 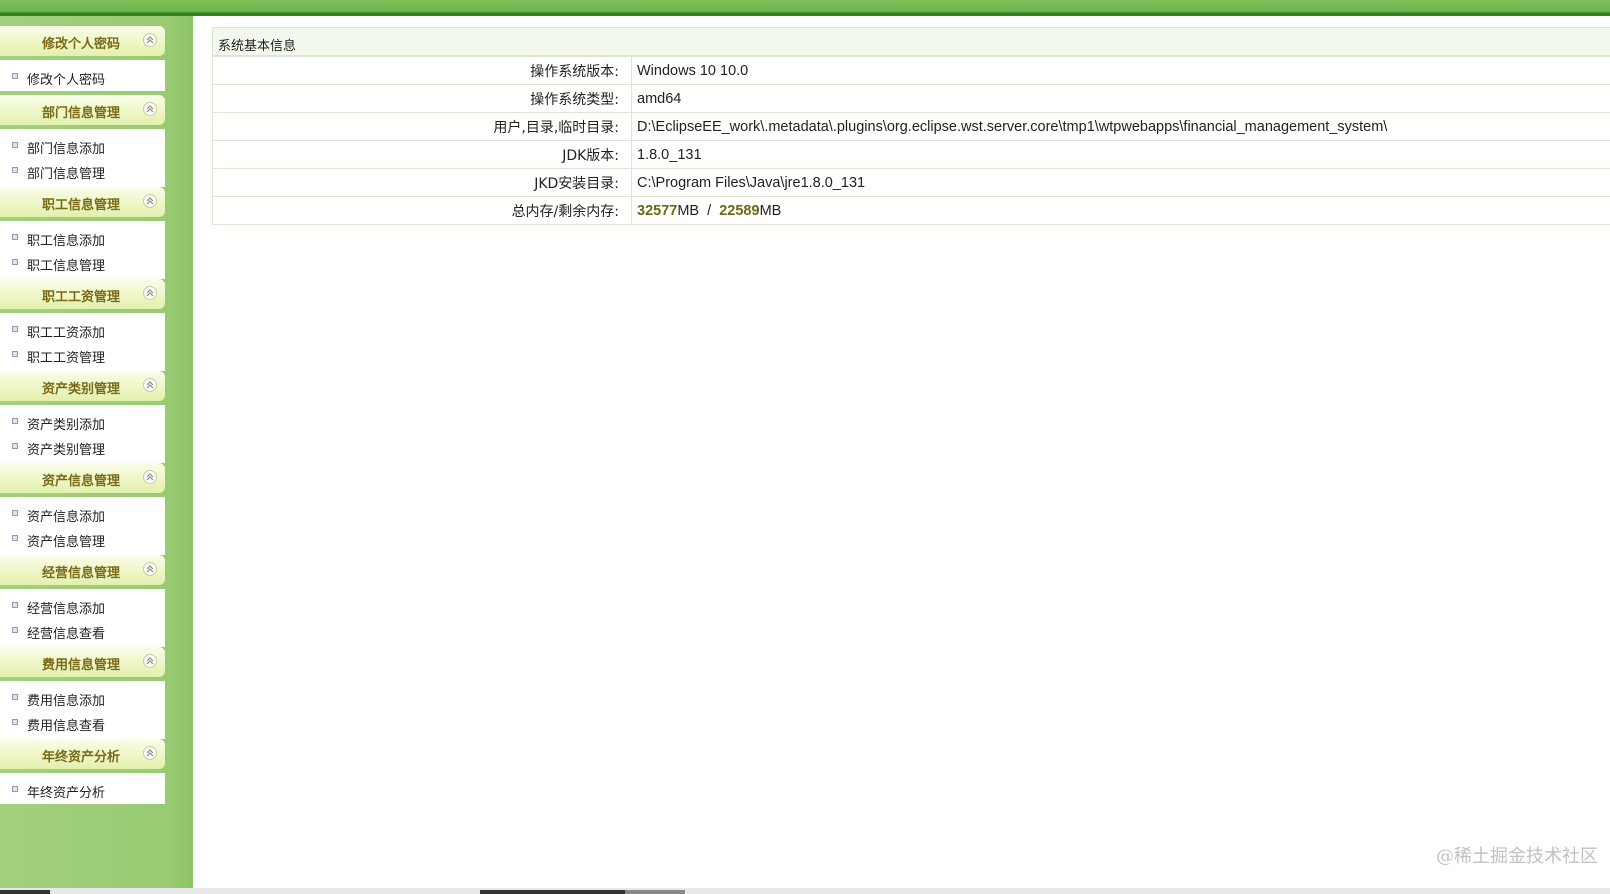 I want to click on menu-item-annual-analysis: 年终资产分析, so click(x=82, y=789).